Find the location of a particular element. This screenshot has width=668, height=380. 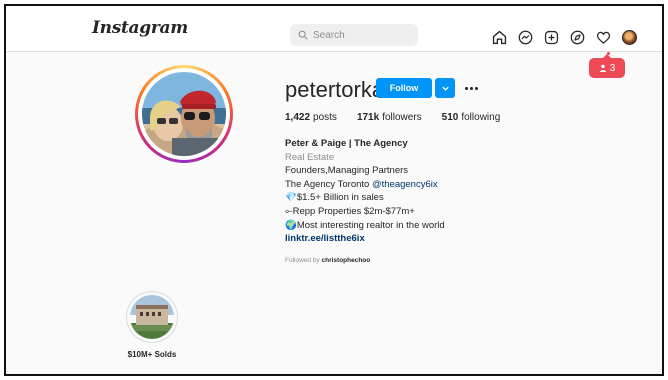

instagram-logo: Instagram is located at coordinates (140, 28).